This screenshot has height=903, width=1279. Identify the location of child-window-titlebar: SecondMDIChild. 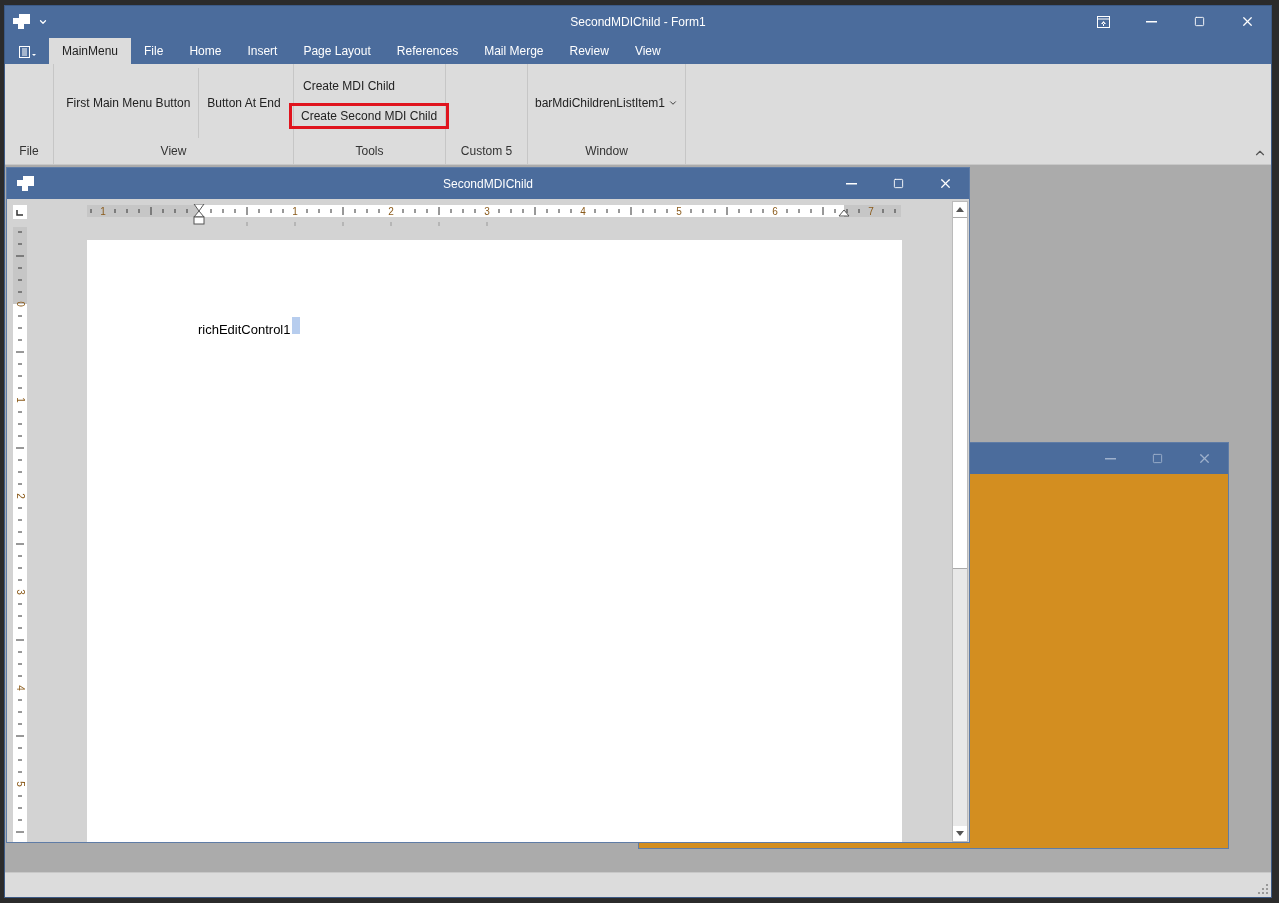
(488, 183).